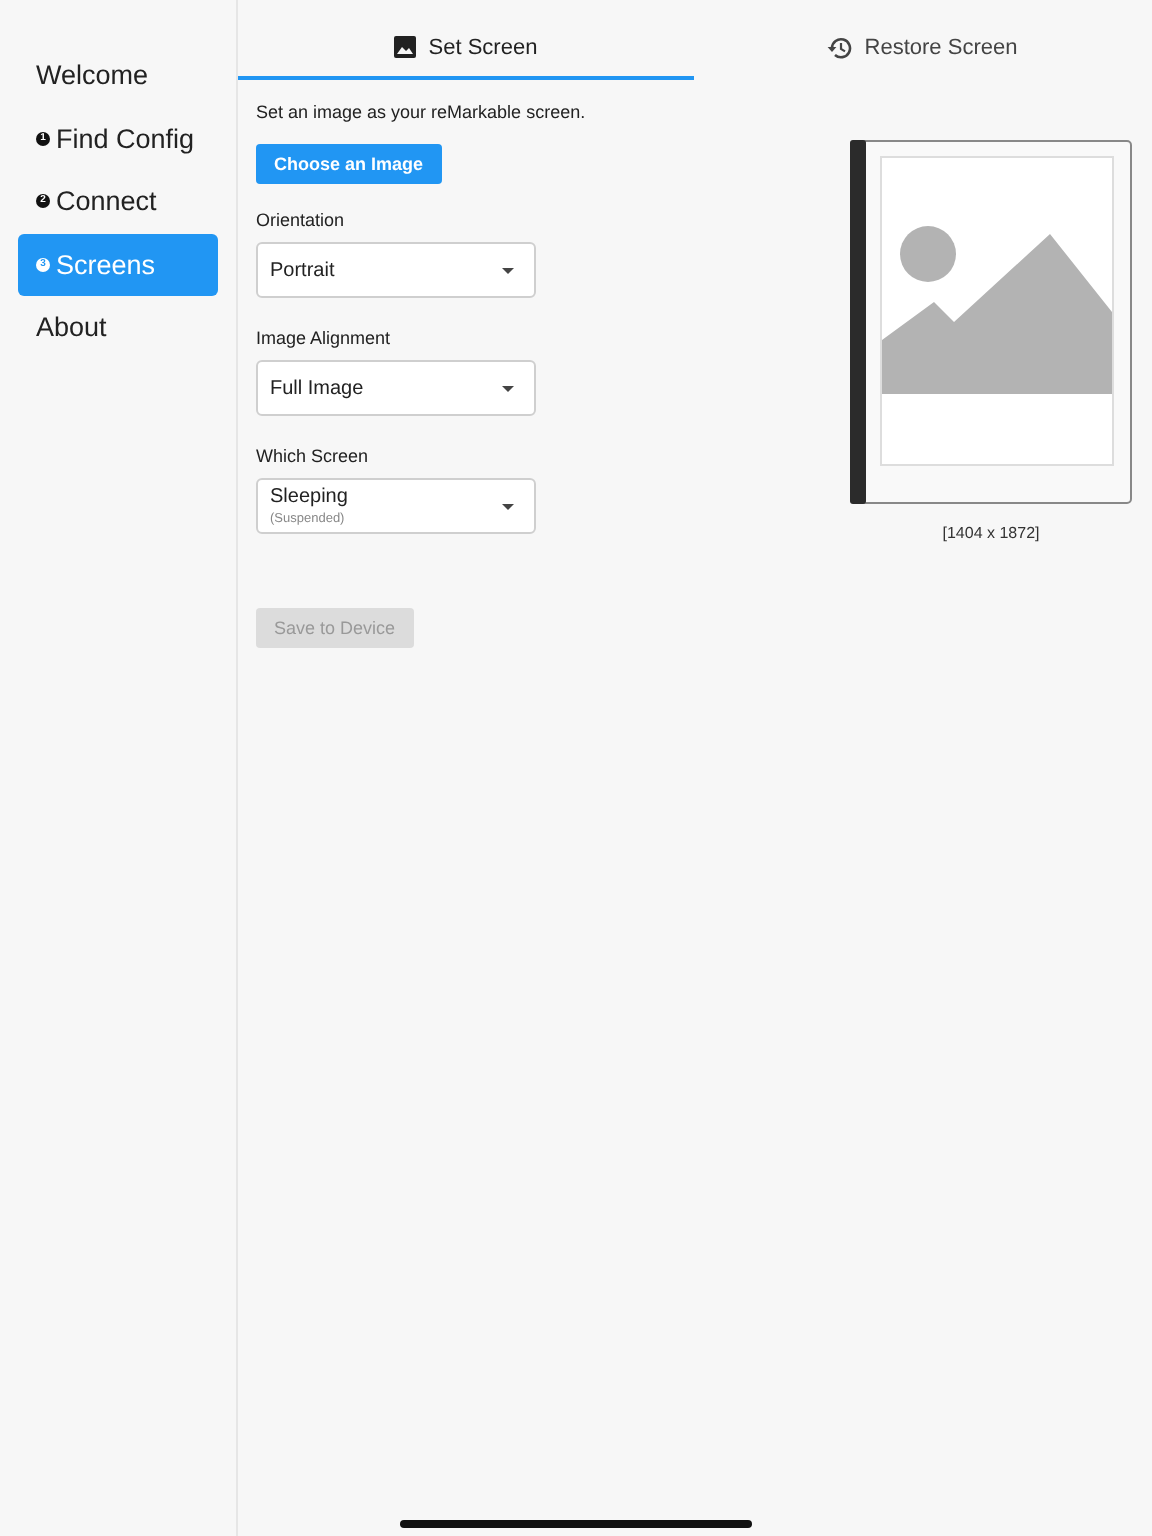  What do you see at coordinates (466, 58) in the screenshot?
I see `tab: Set Screen` at bounding box center [466, 58].